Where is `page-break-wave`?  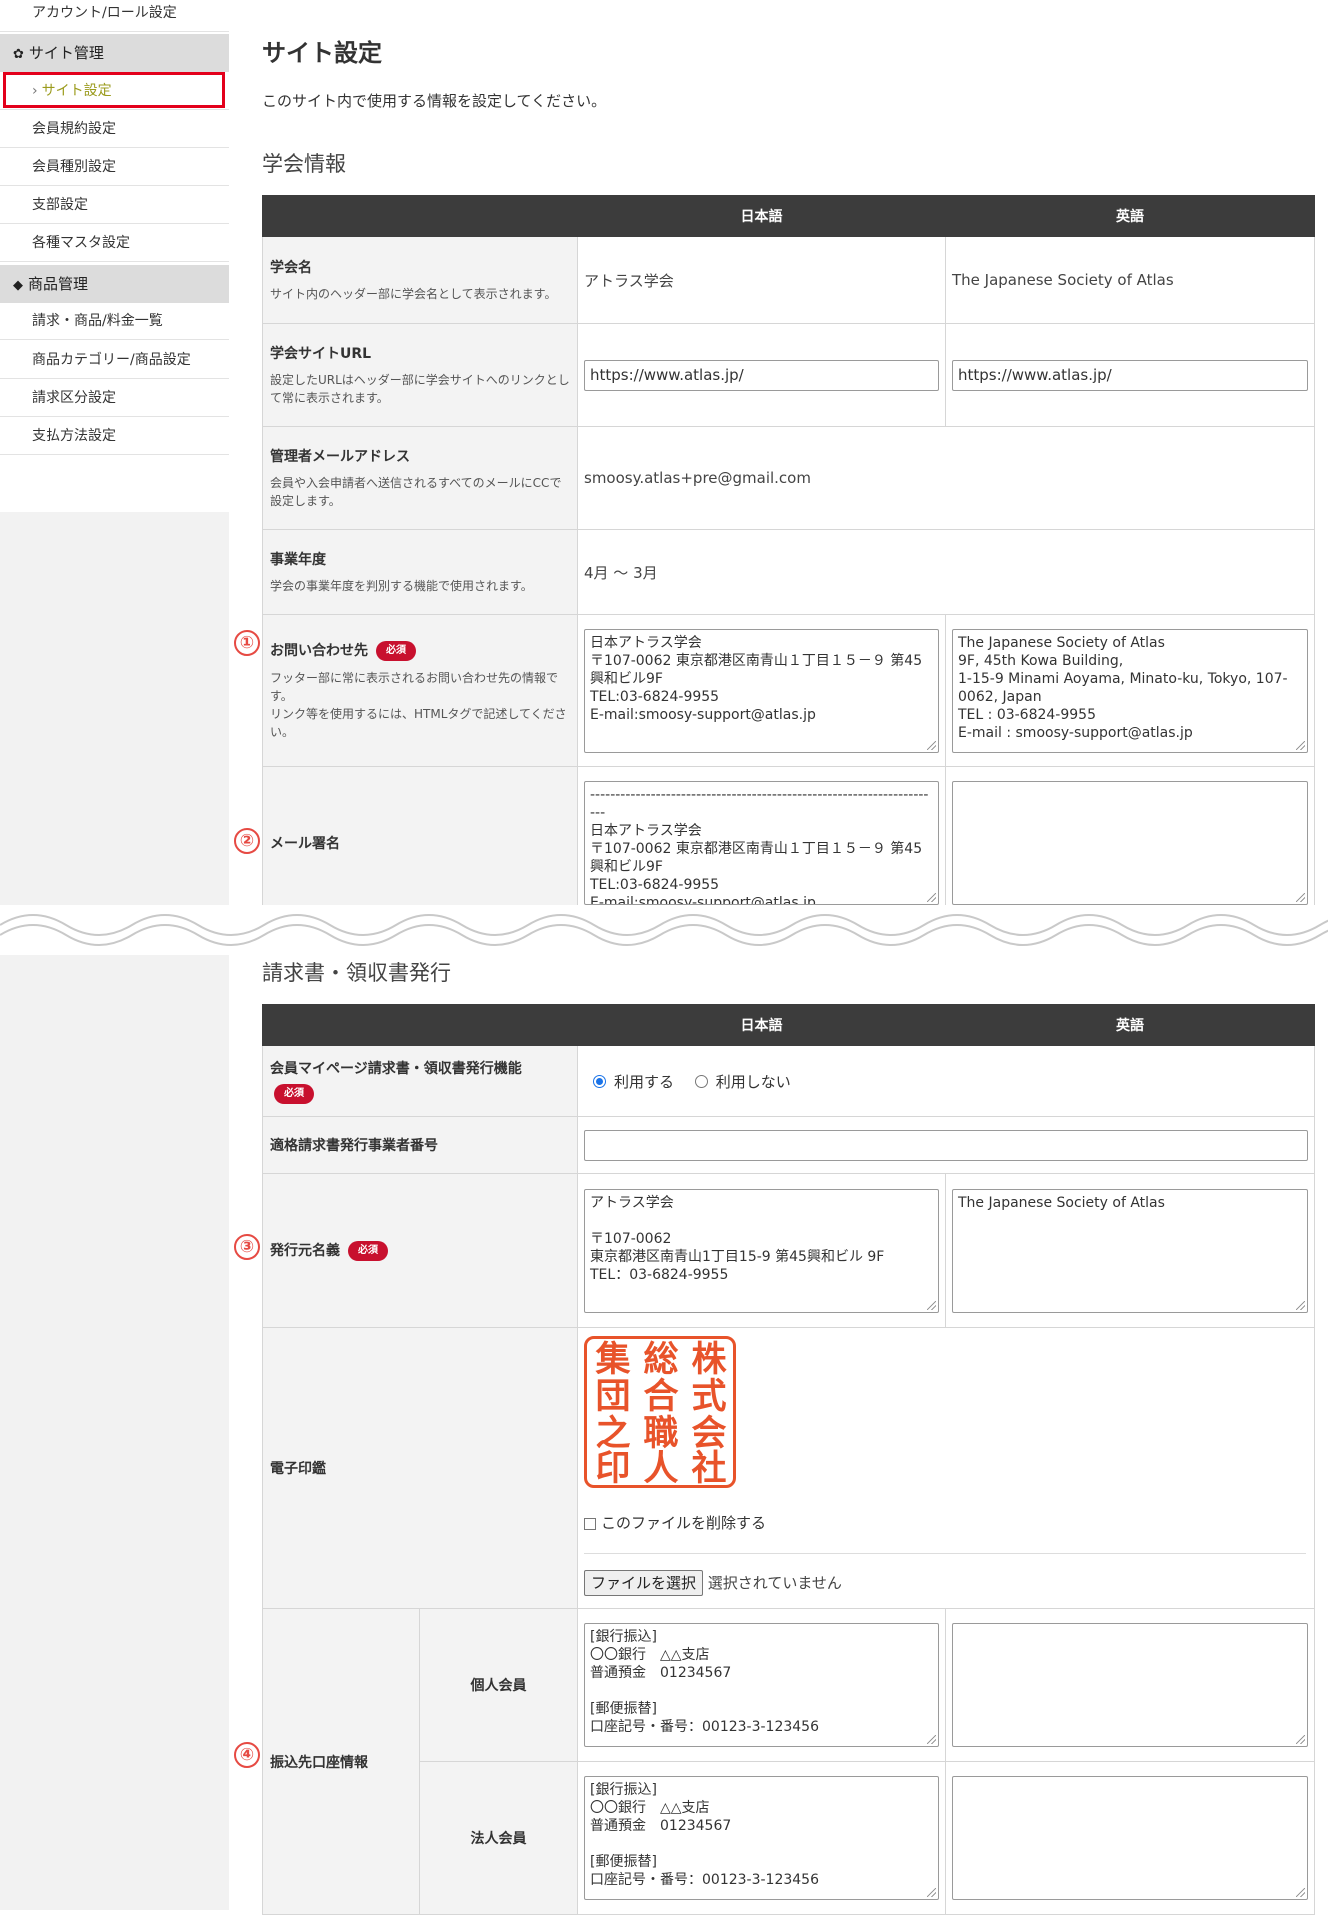
page-break-wave is located at coordinates (664, 930).